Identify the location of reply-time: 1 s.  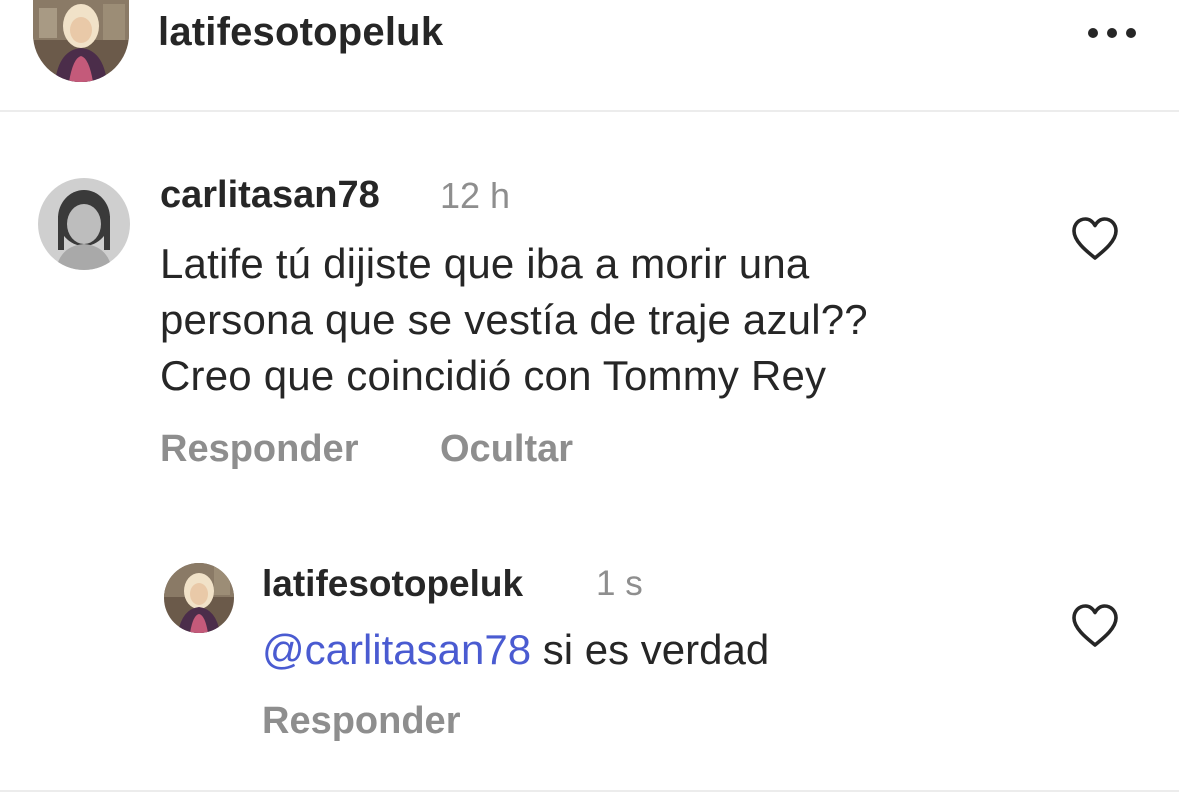
(619, 583).